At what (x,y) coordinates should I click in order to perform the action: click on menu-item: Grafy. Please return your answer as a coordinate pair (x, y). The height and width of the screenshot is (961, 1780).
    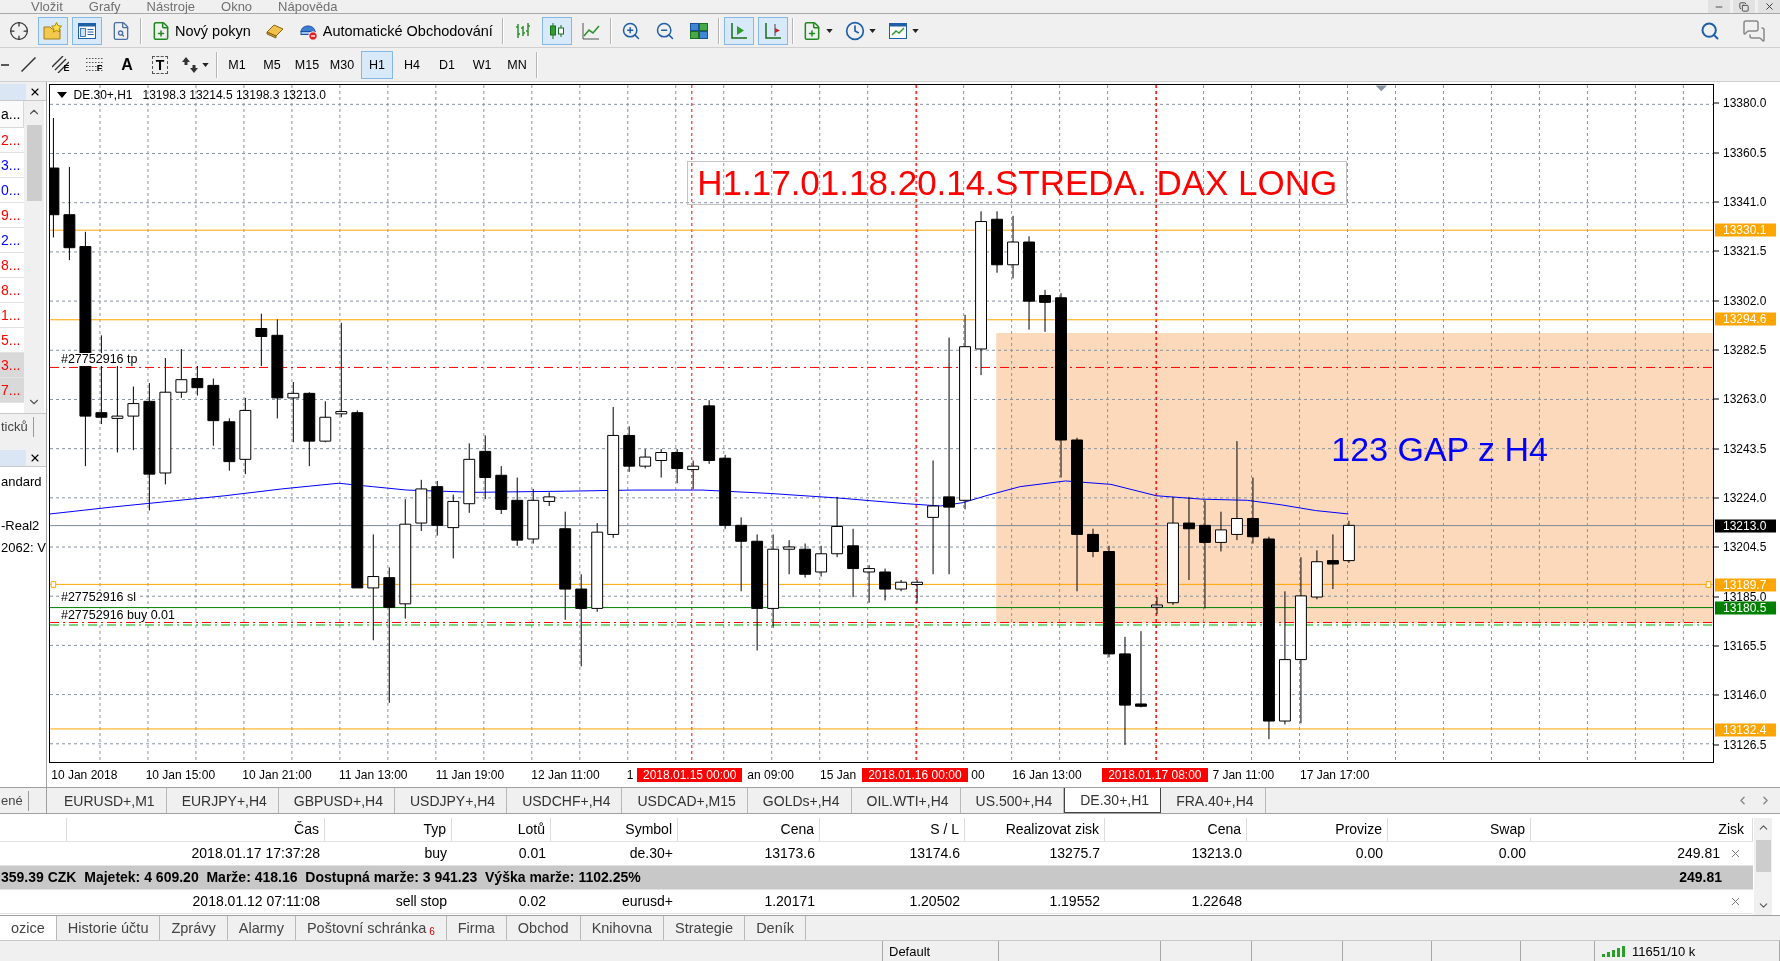
    Looking at the image, I should click on (104, 6).